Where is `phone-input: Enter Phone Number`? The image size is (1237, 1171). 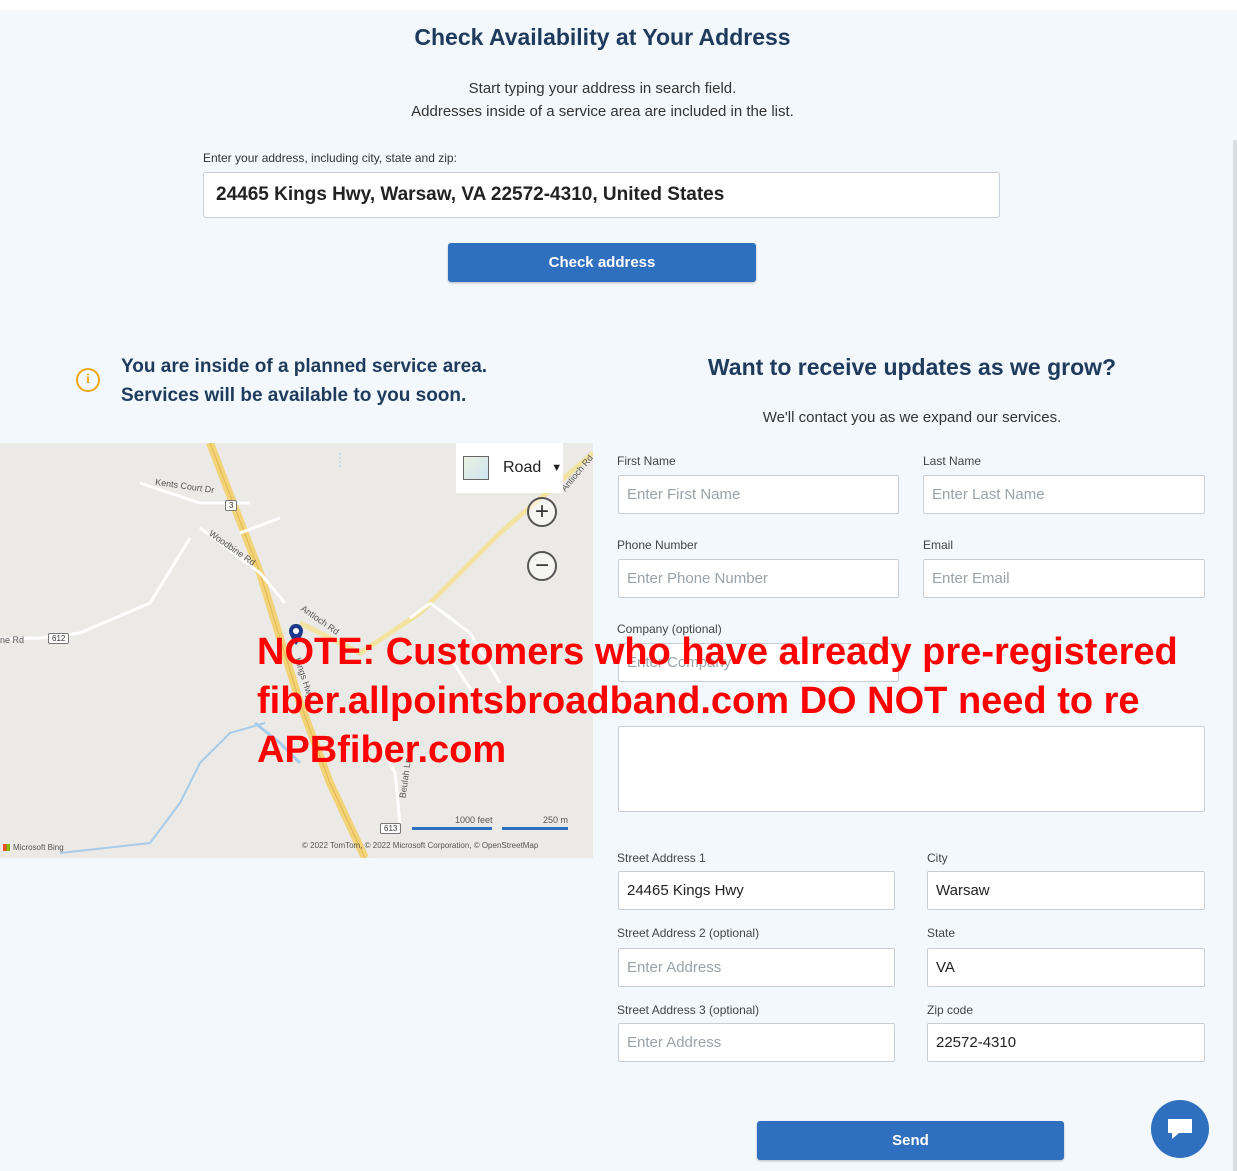
phone-input: Enter Phone Number is located at coordinates (758, 578).